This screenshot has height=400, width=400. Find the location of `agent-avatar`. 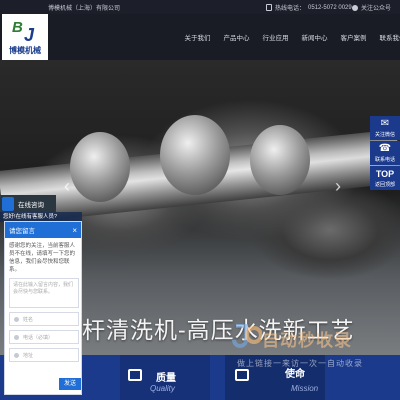

agent-avatar is located at coordinates (8, 203).